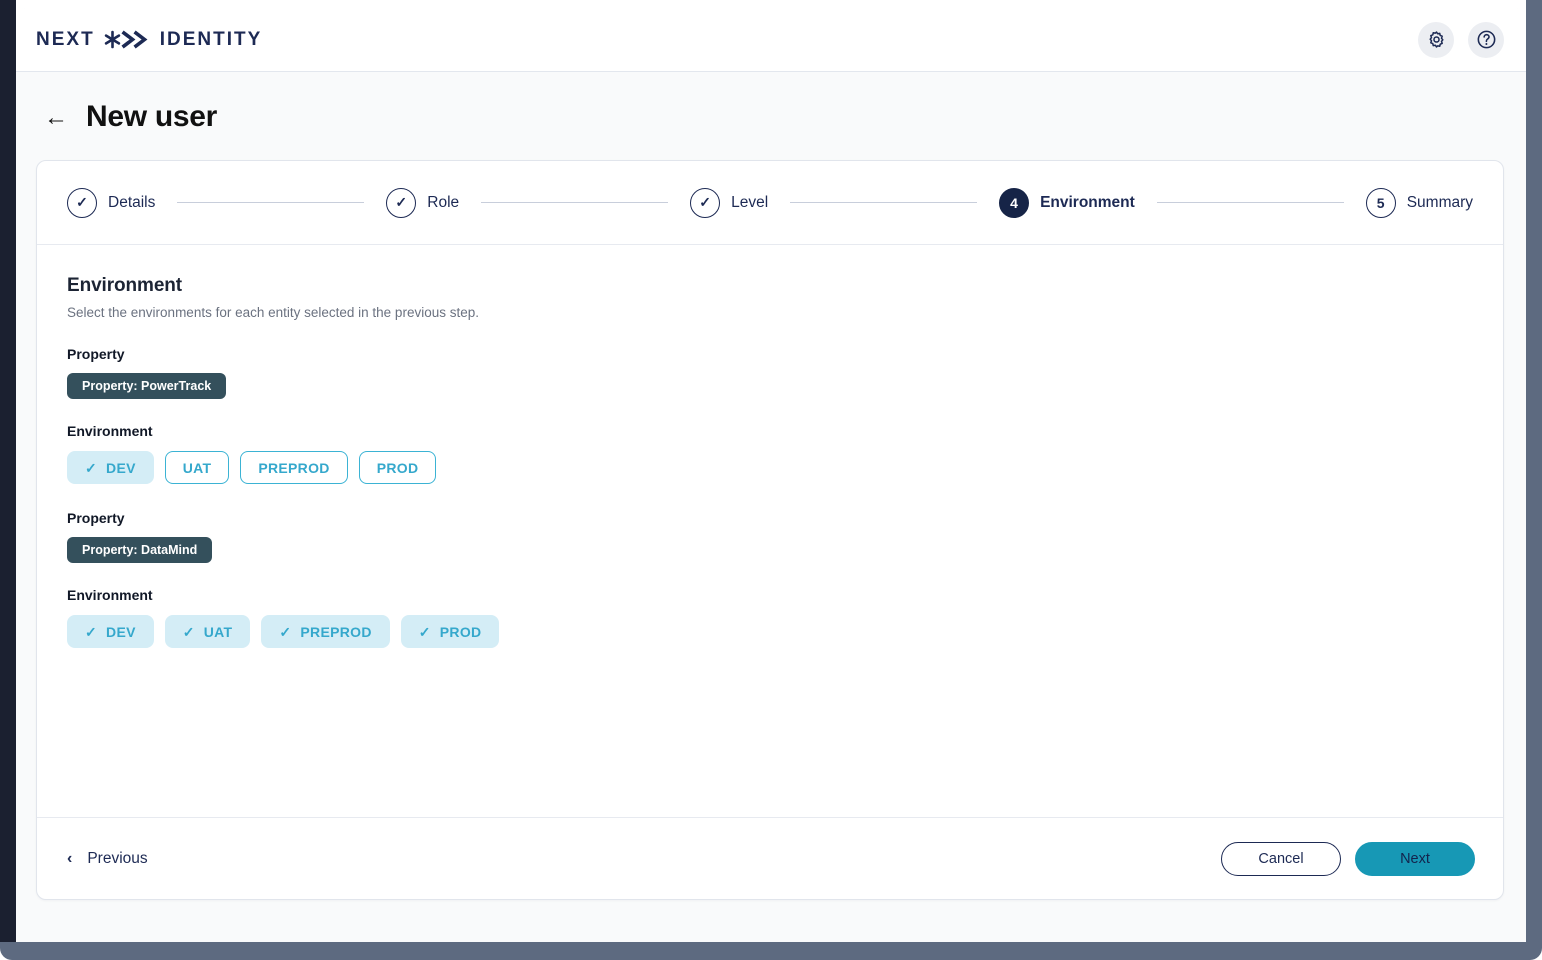 This screenshot has width=1542, height=960. What do you see at coordinates (132, 202) in the screenshot?
I see `stepper-step-label: Details` at bounding box center [132, 202].